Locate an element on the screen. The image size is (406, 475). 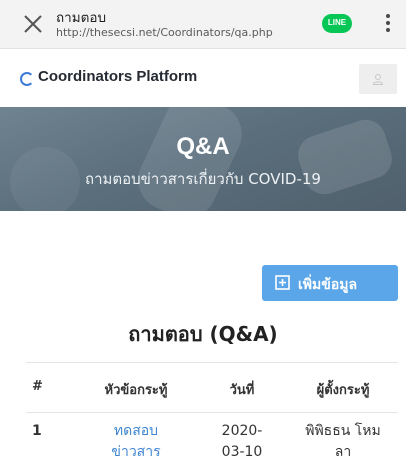
topic-link: ทดสอบ ข่าวสาร is located at coordinates (136, 442).